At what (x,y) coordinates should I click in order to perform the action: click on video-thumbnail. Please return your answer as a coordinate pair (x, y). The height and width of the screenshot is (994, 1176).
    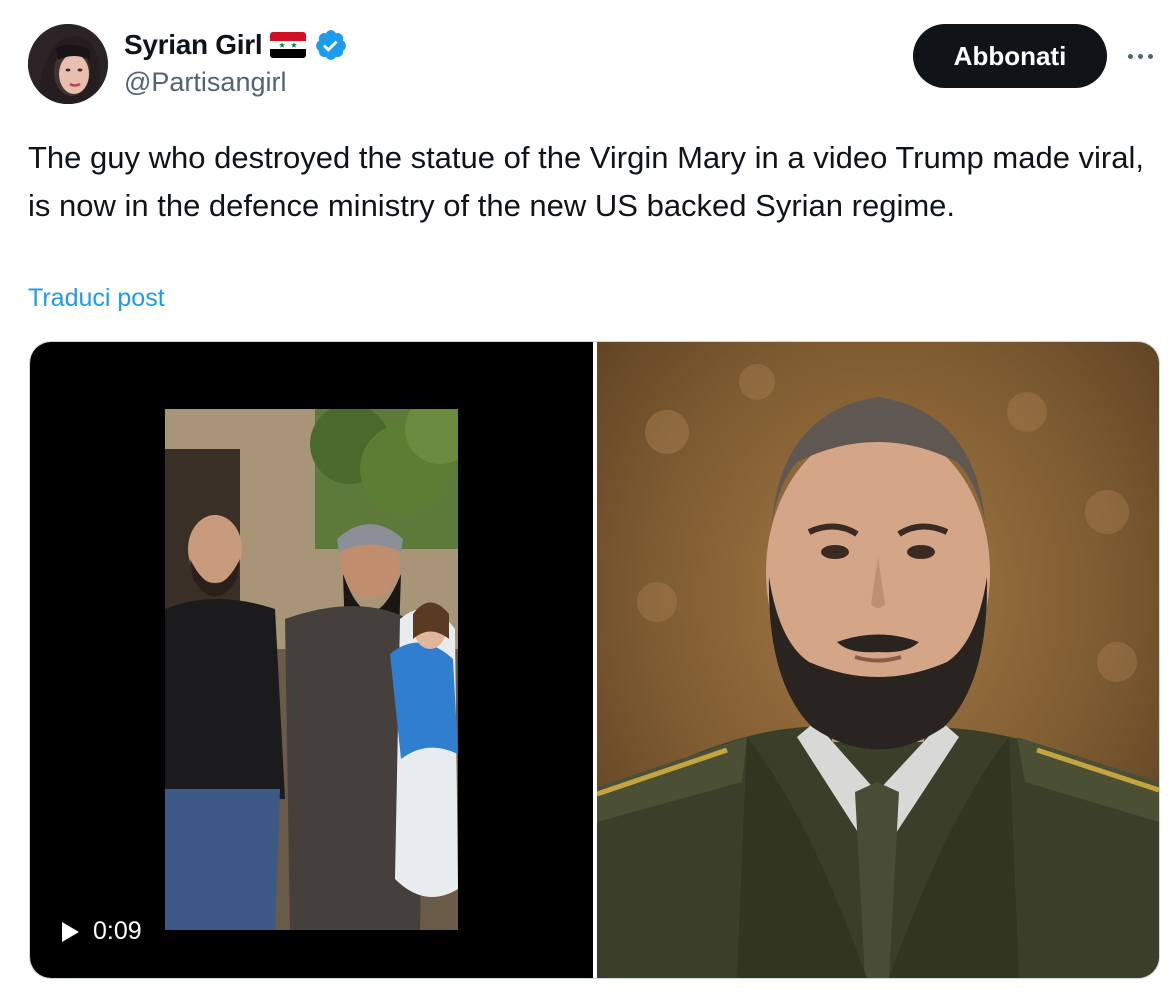
    Looking at the image, I should click on (311, 669).